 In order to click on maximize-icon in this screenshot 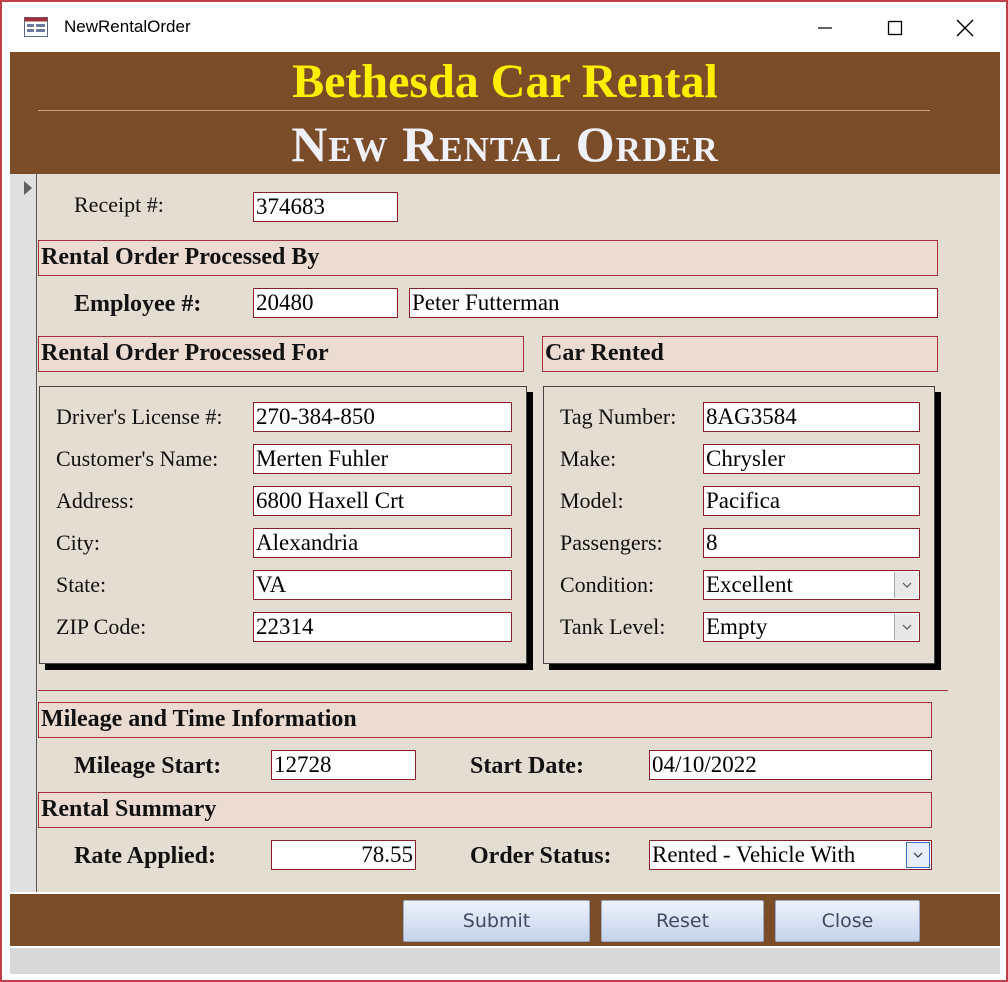, I will do `click(895, 28)`.